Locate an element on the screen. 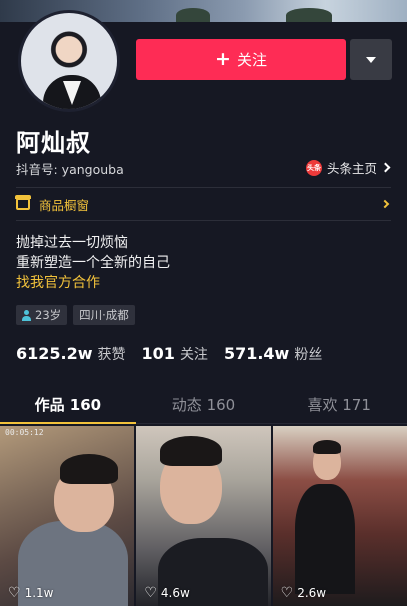 This screenshot has width=407, height=606. profile-stats: 6125.2w 获赞 101 关注 571.4w 粉丝 is located at coordinates (177, 354).